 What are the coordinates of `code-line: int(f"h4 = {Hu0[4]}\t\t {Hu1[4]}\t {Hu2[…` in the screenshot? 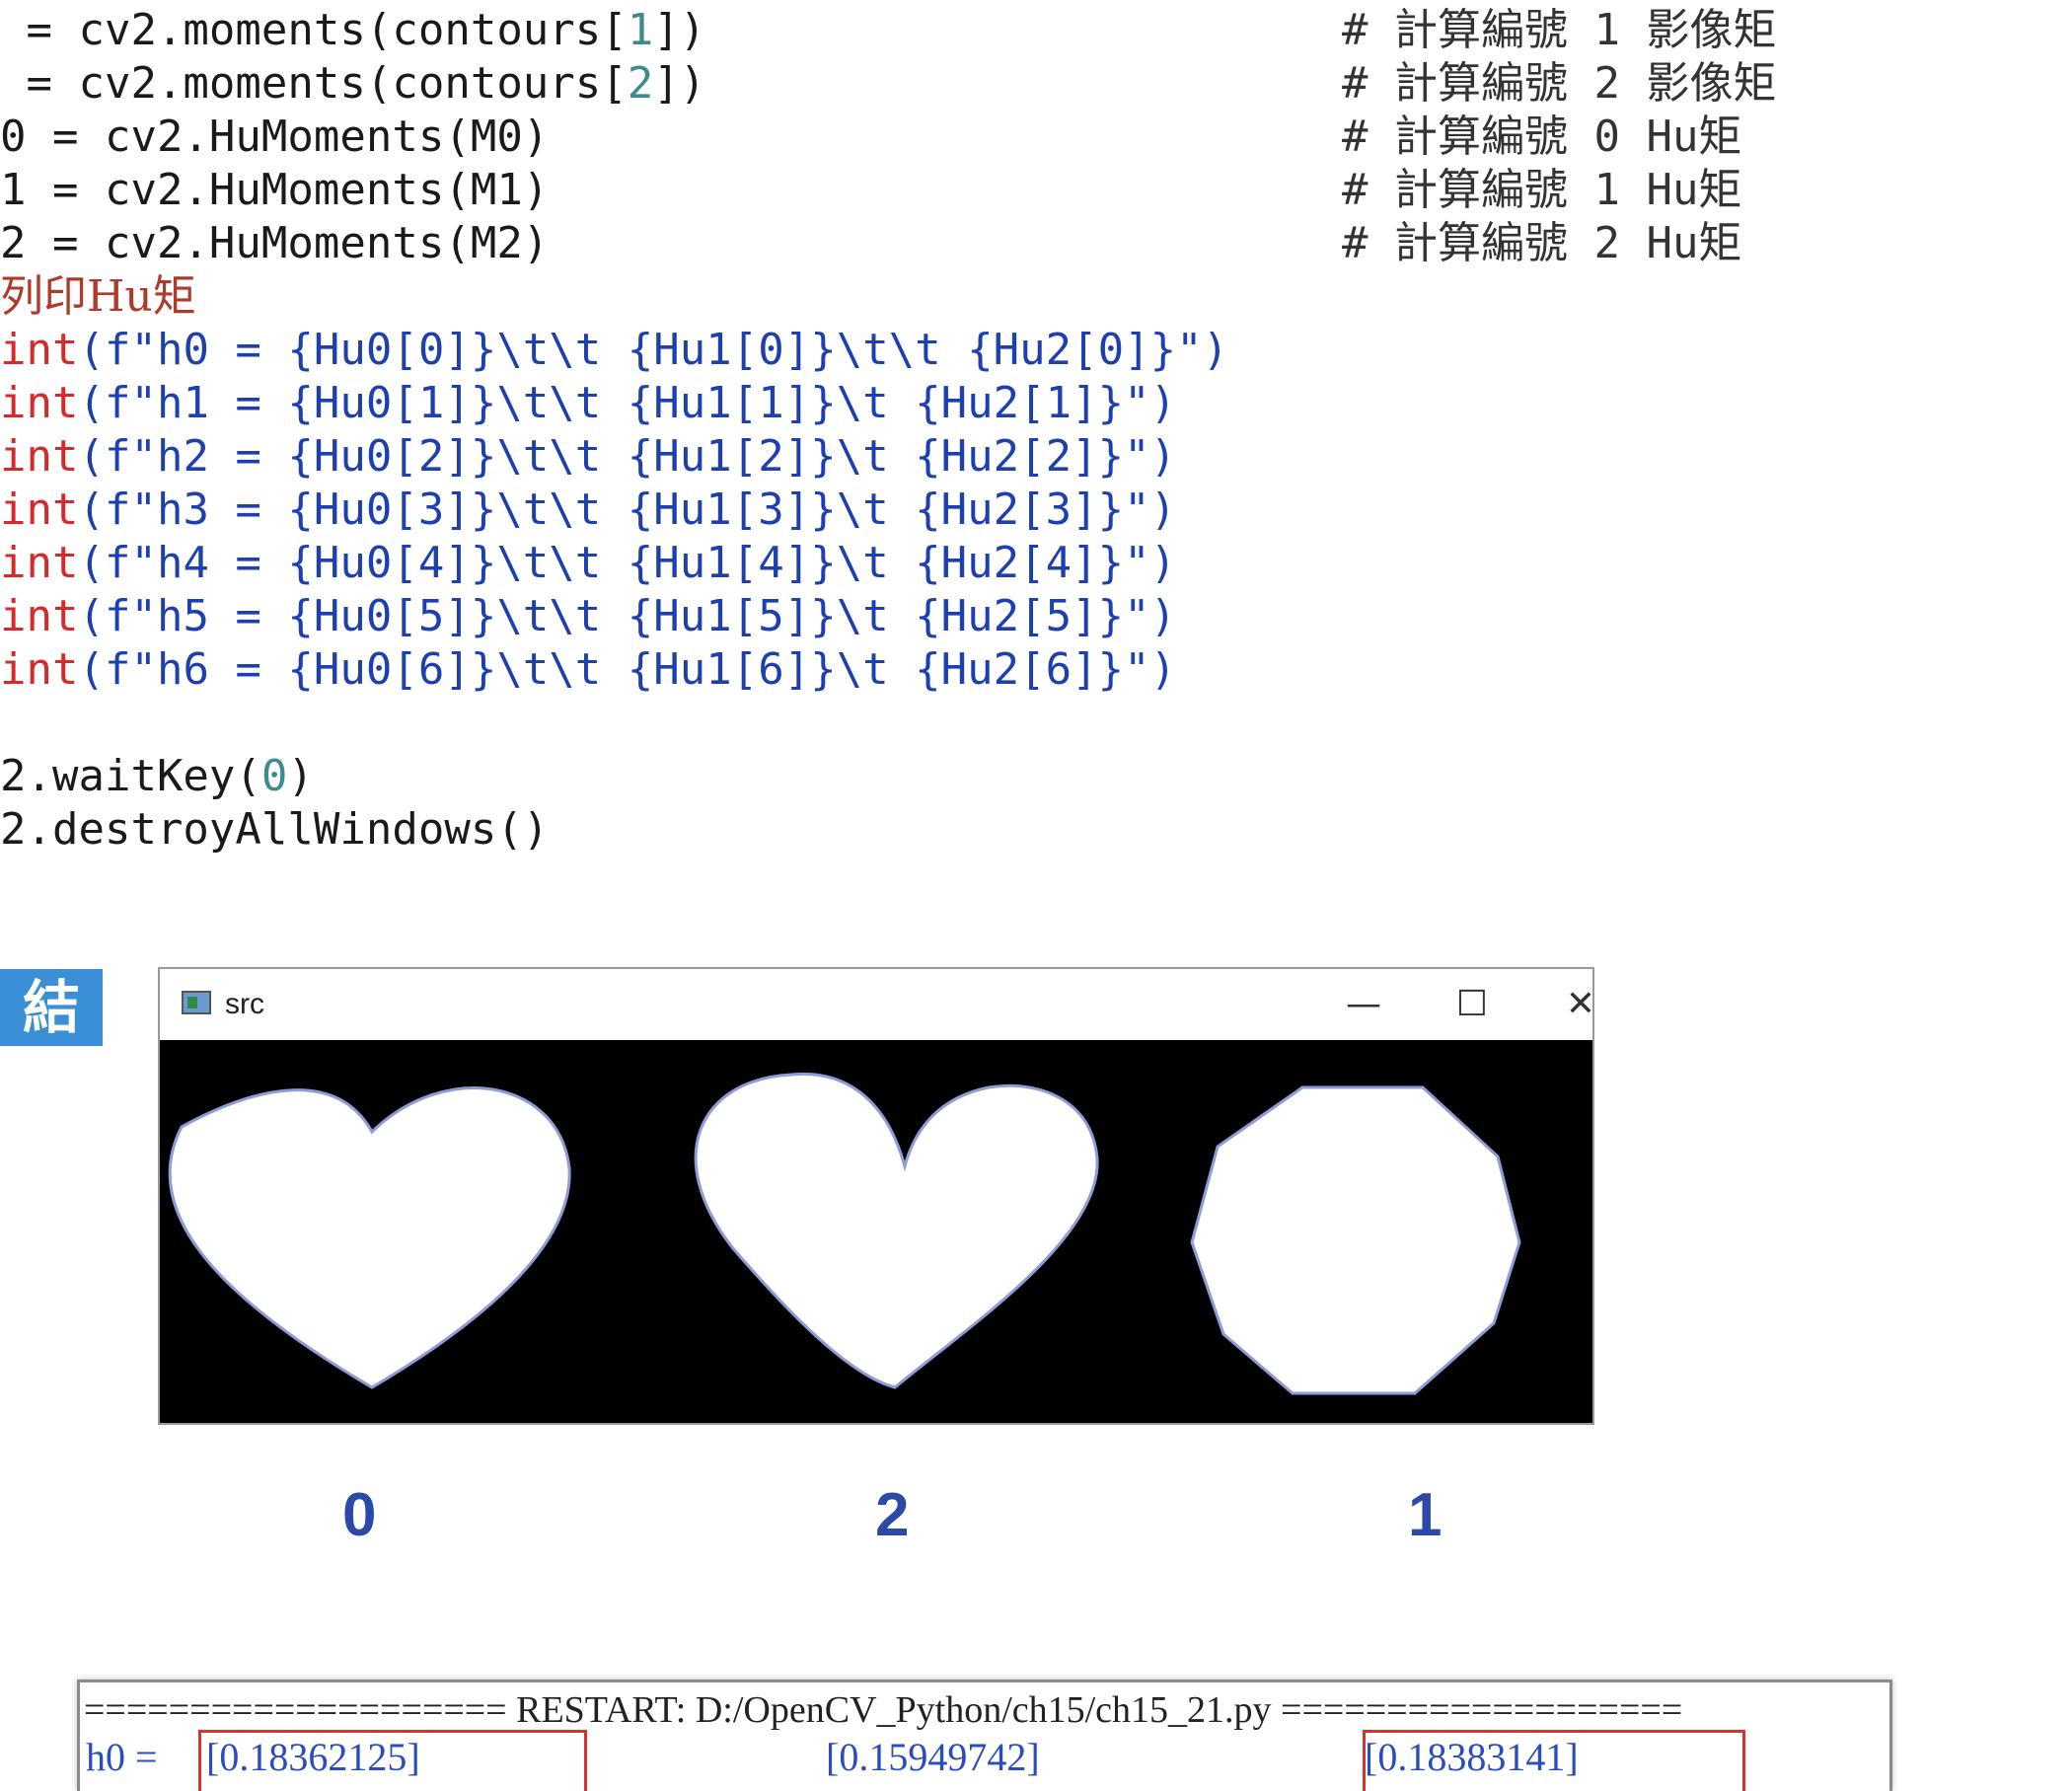 It's located at (588, 563).